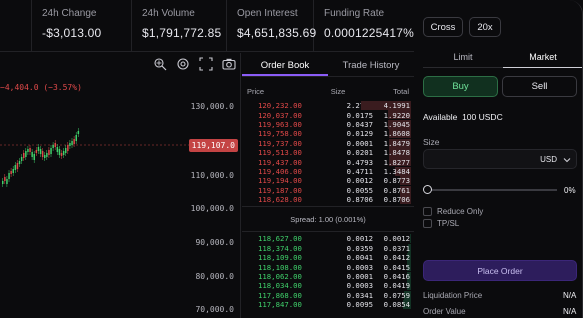 The width and height of the screenshot is (583, 318). Describe the element at coordinates (463, 57) in the screenshot. I see `tab-limit: Limit` at that location.